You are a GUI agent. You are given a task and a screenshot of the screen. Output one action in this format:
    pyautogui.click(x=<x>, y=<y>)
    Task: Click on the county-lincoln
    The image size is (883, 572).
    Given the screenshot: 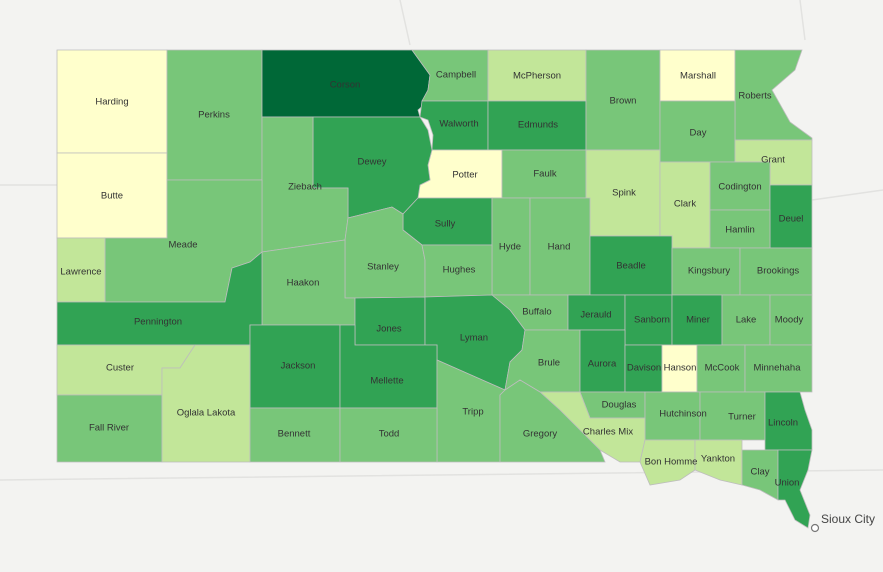 What is the action you would take?
    pyautogui.click(x=788, y=421)
    